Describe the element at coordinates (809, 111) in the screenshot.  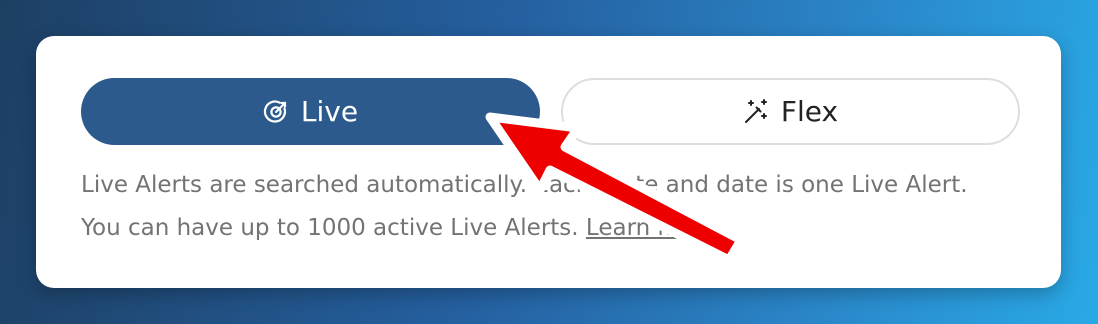
I see `flex-toggle-label: Flex` at that location.